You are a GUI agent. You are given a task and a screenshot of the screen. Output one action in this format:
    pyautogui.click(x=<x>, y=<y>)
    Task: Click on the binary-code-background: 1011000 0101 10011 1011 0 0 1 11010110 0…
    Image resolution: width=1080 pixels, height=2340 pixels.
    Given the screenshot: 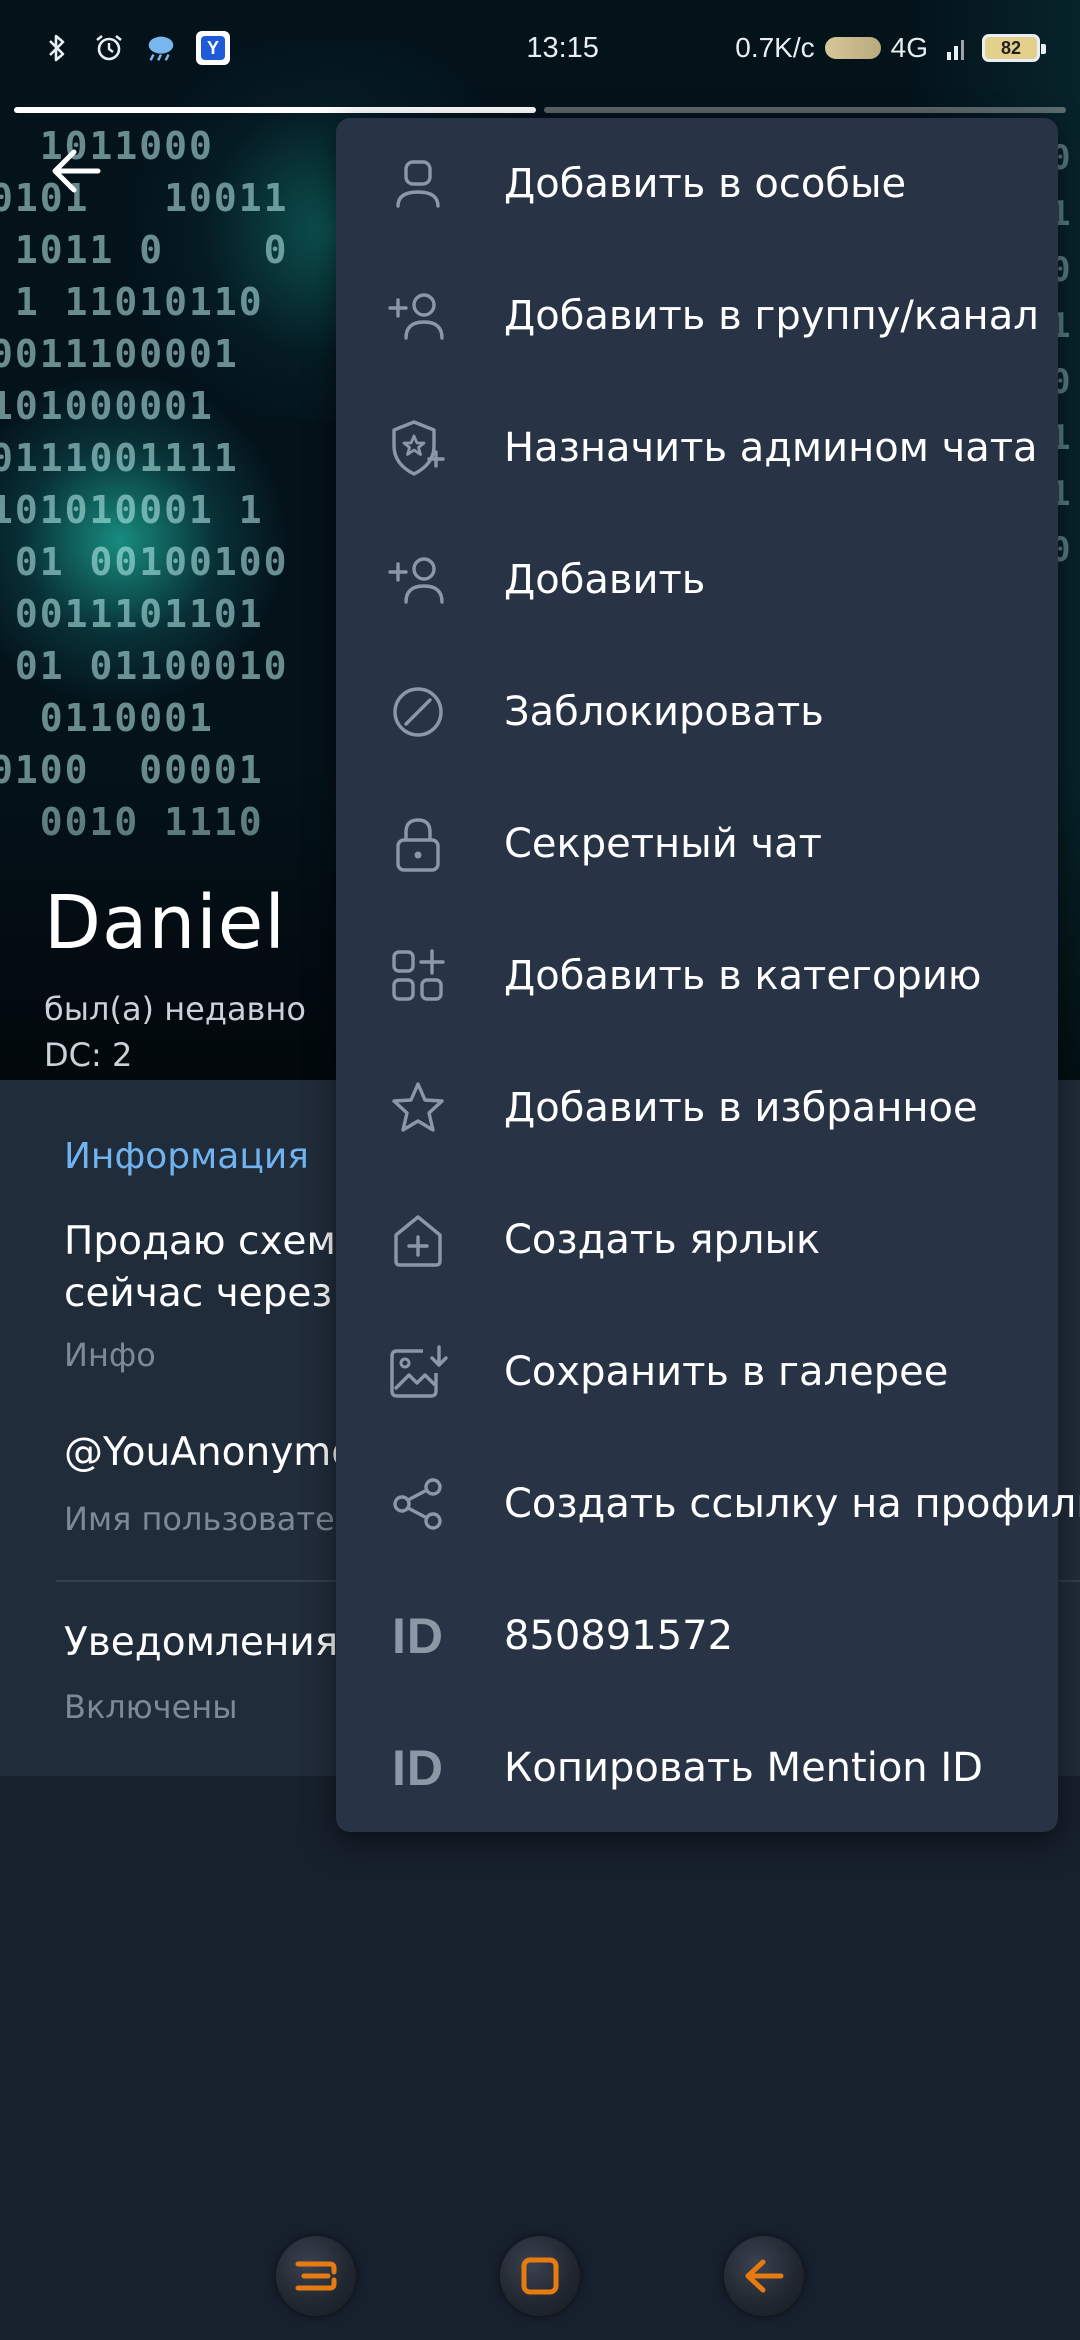 What is the action you would take?
    pyautogui.click(x=144, y=484)
    